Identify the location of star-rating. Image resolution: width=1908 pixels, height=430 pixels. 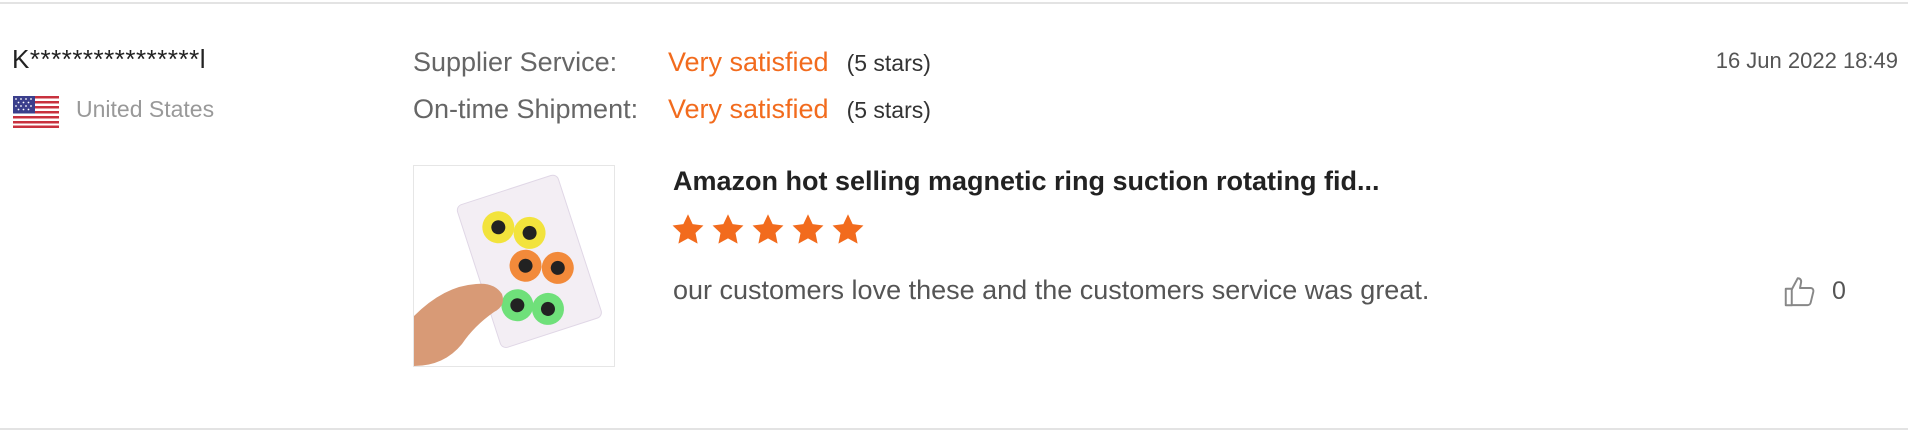
(768, 230).